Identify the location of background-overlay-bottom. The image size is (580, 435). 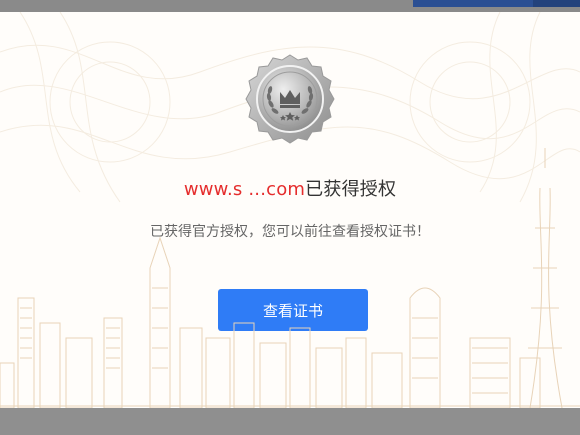
(290, 421).